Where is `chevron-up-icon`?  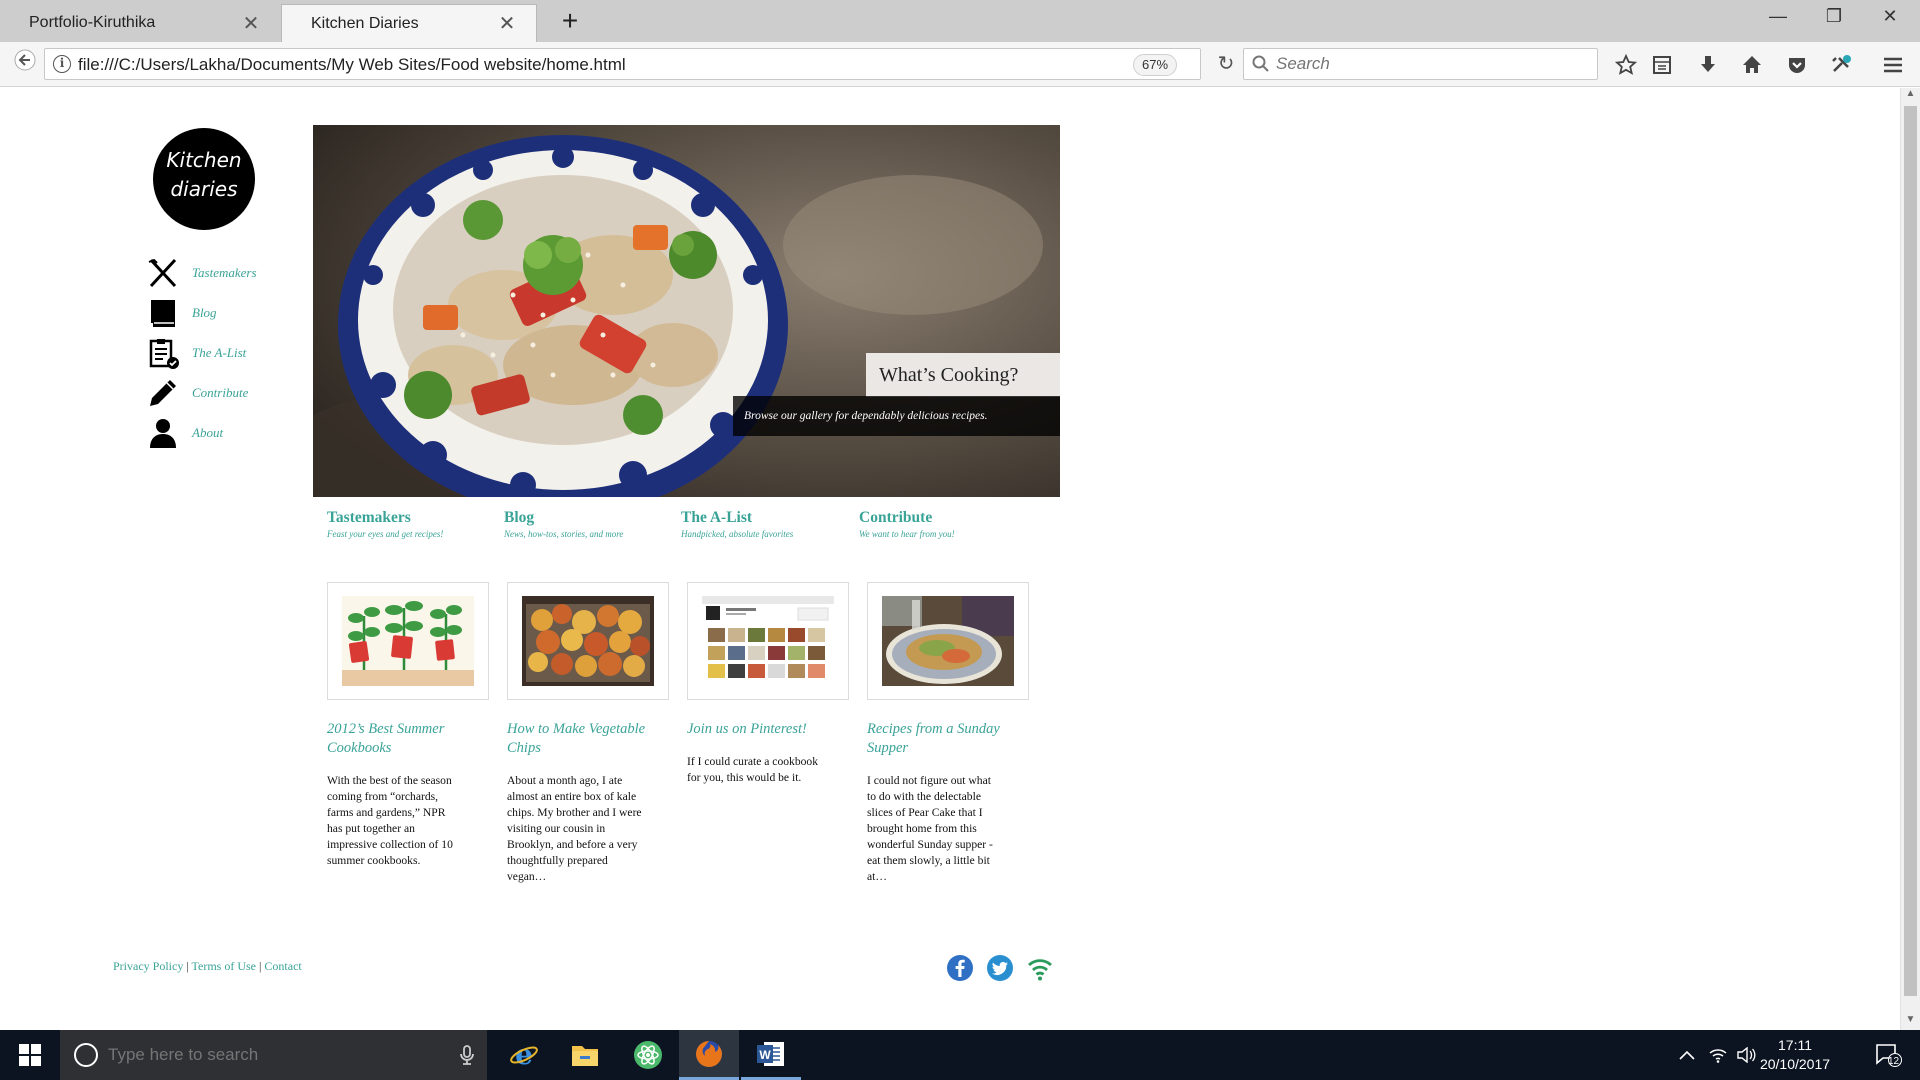 chevron-up-icon is located at coordinates (1687, 1055).